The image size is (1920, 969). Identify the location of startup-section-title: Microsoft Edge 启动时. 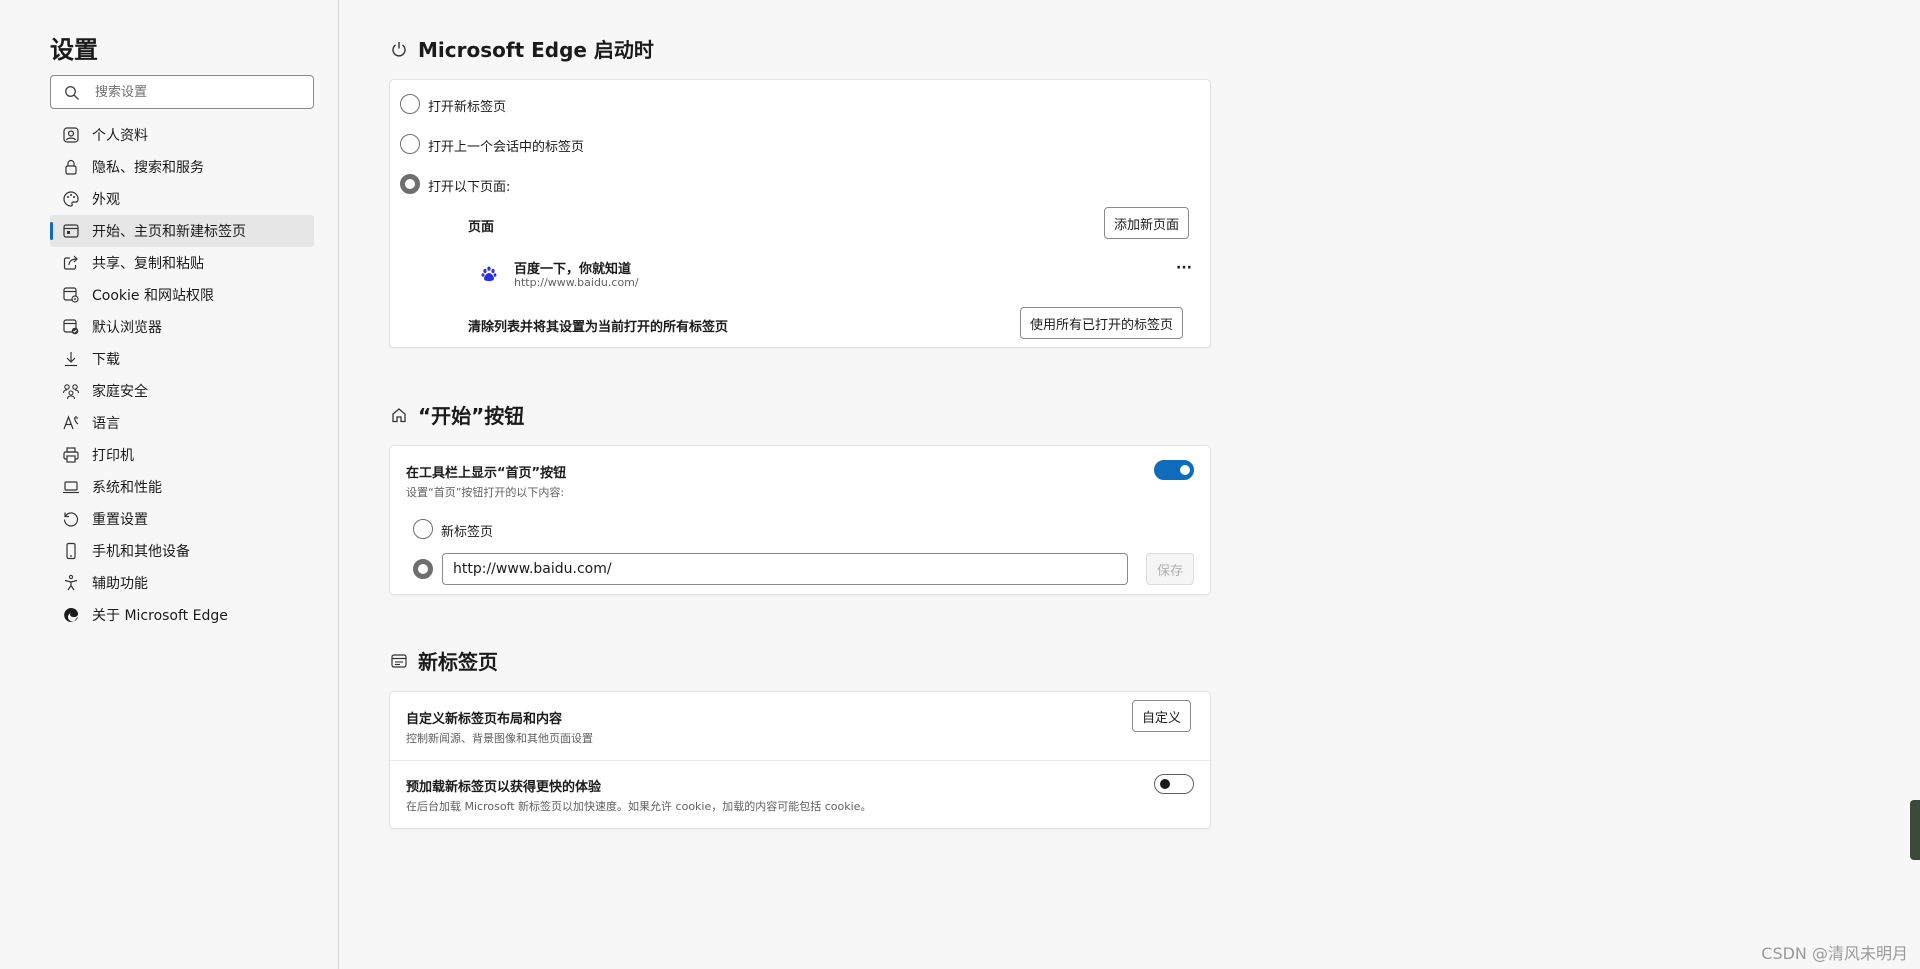
(522, 48).